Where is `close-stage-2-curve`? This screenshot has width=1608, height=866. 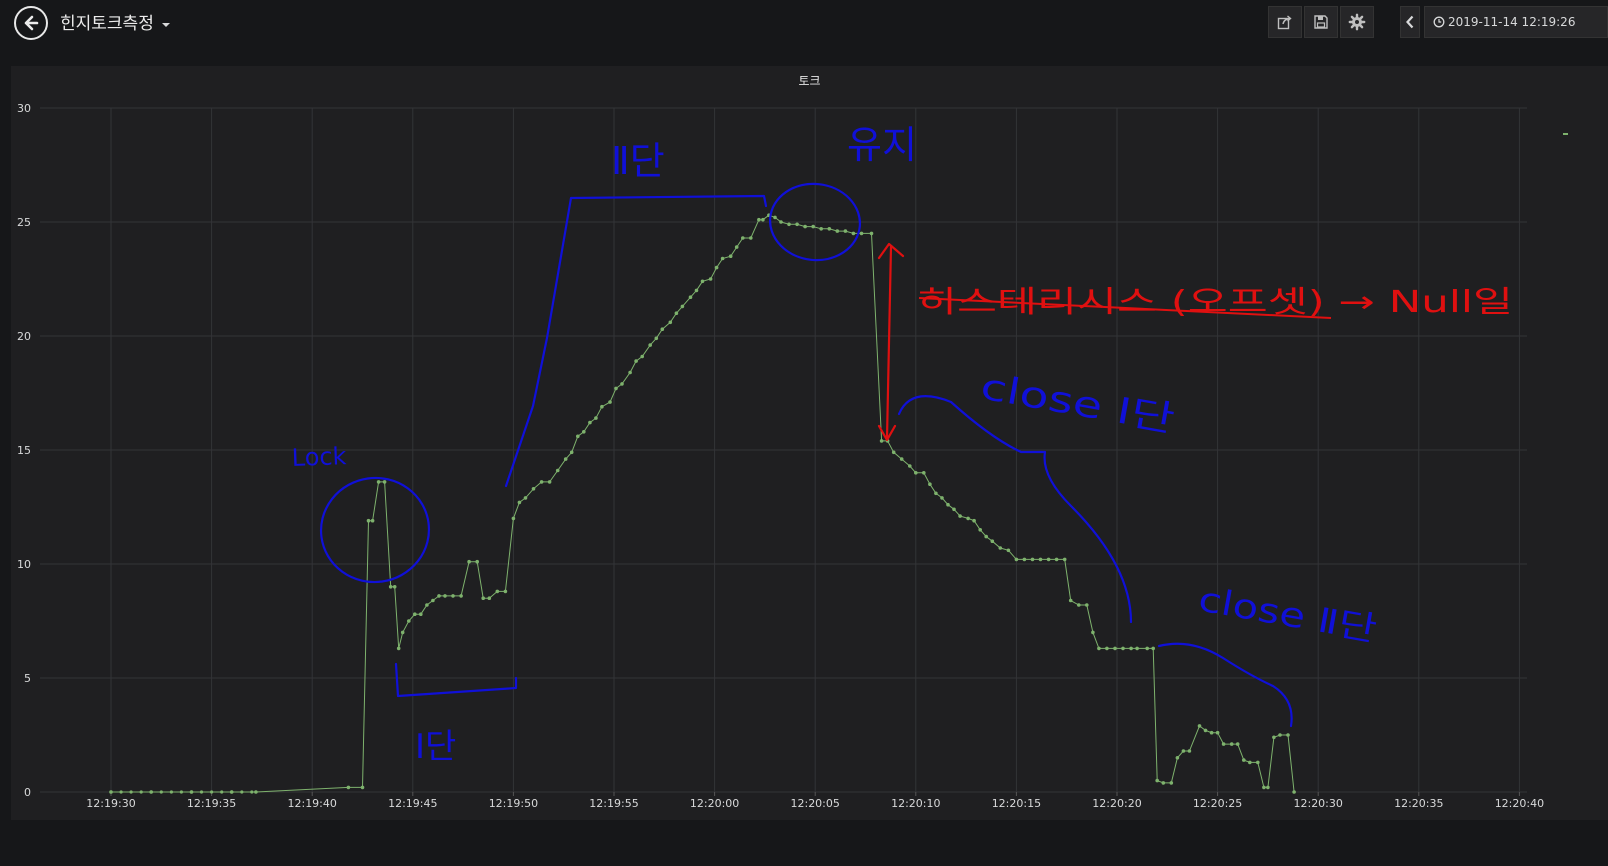
close-stage-2-curve is located at coordinates (1225, 685).